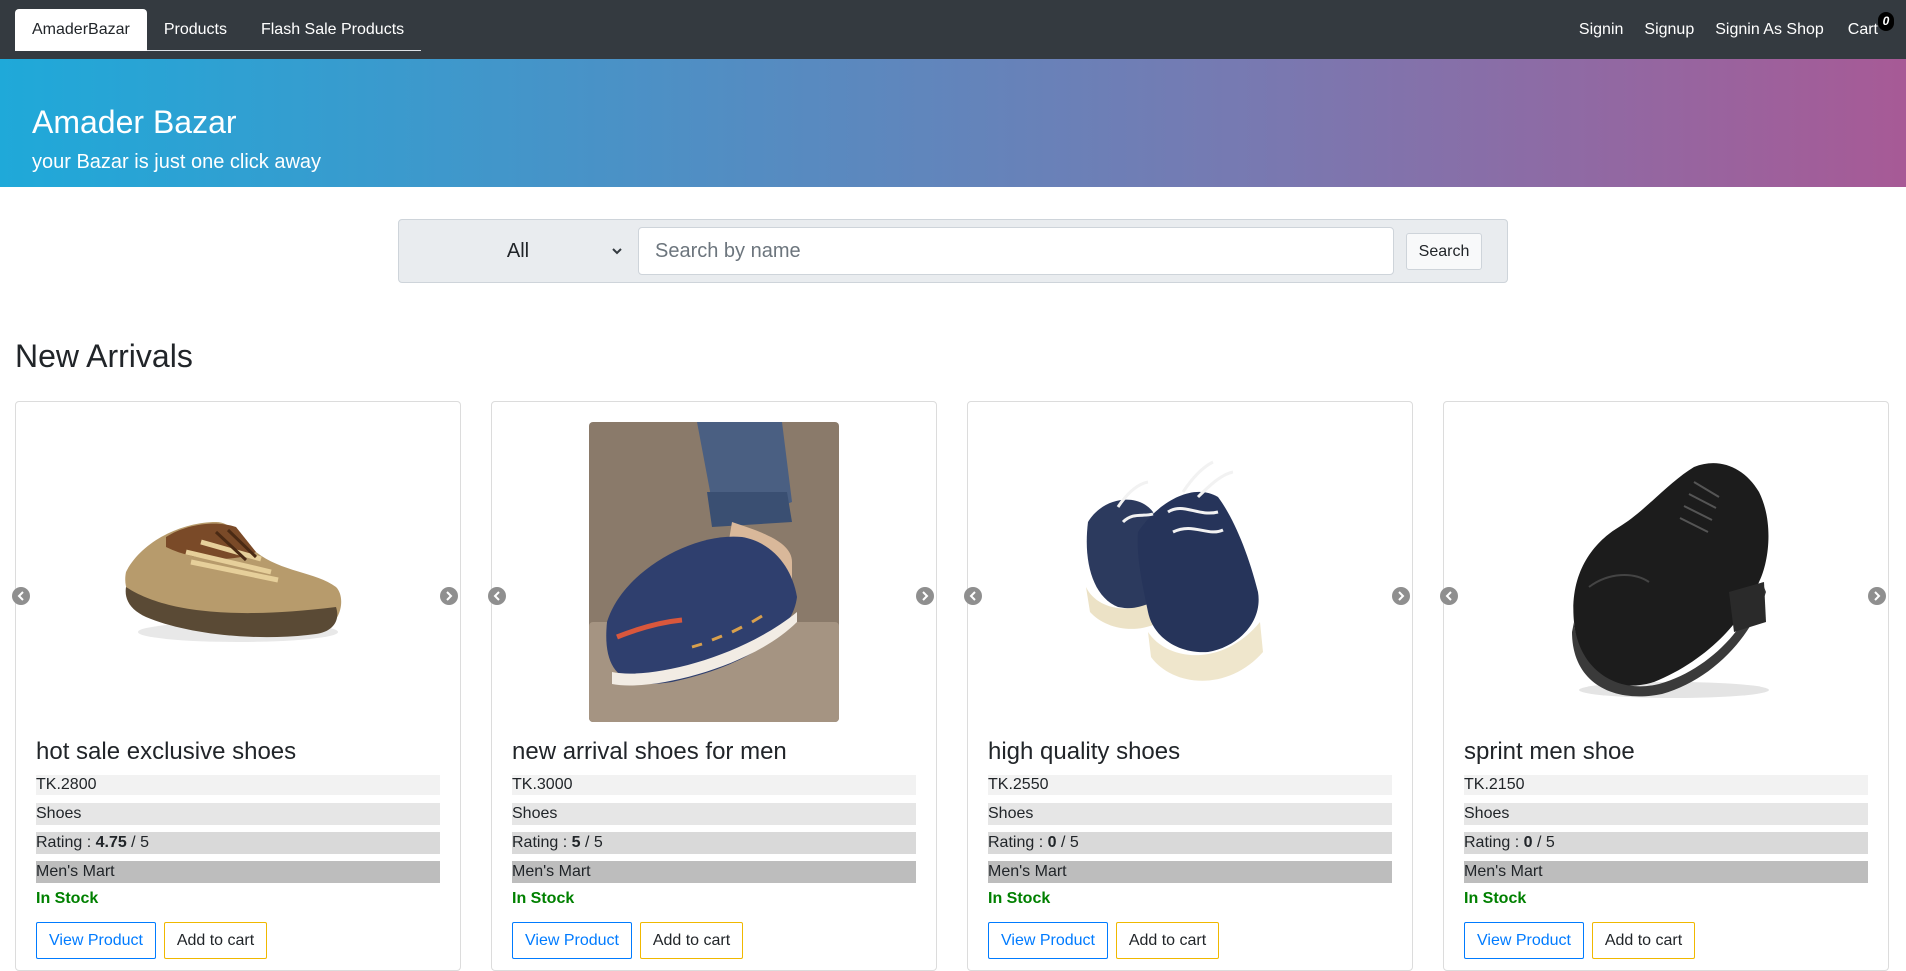  I want to click on brown-sneaker-image, so click(233, 582).